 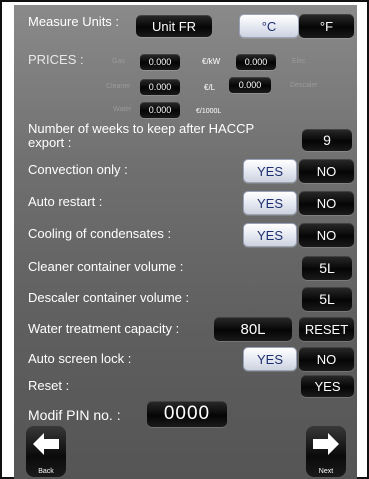 What do you see at coordinates (118, 61) in the screenshot?
I see `gas-label: Gas` at bounding box center [118, 61].